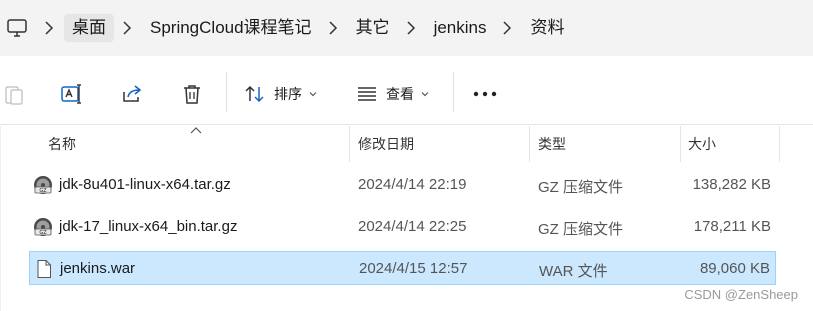  Describe the element at coordinates (288, 94) in the screenshot. I see `sort-label: 排序` at that location.